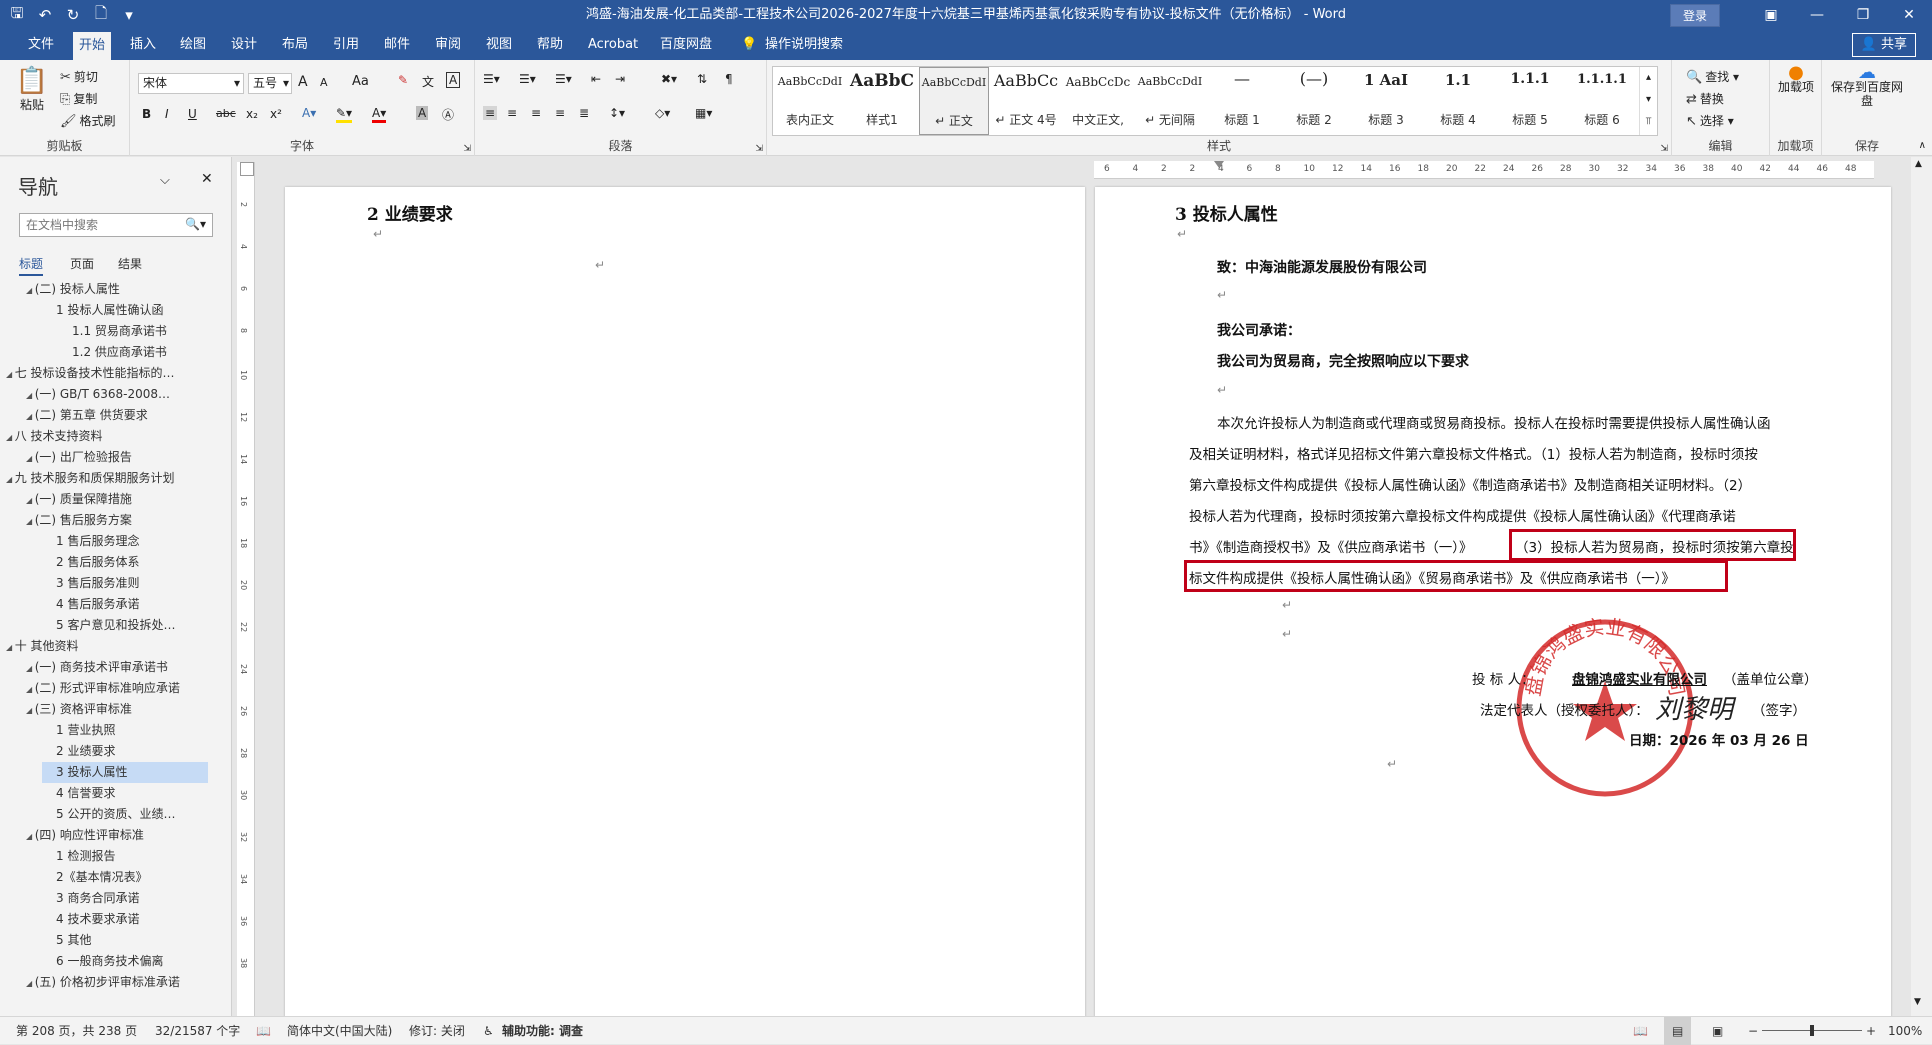 Image resolution: width=1932 pixels, height=1045 pixels. Describe the element at coordinates (1710, 120) in the screenshot. I see `select-button: ↖ 选择 ▾` at that location.